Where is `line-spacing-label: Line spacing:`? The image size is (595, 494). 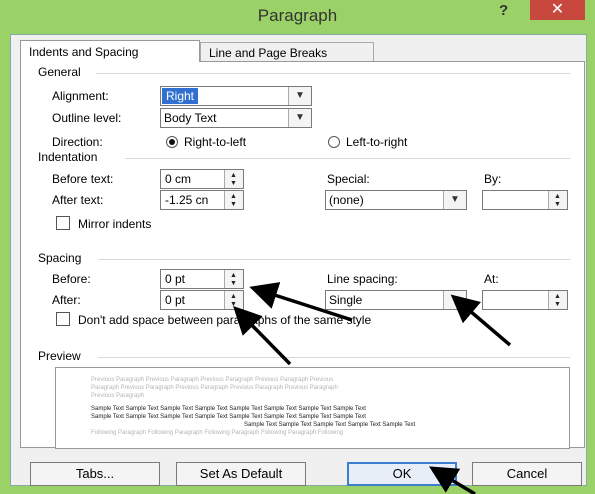 line-spacing-label: Line spacing: is located at coordinates (362, 279).